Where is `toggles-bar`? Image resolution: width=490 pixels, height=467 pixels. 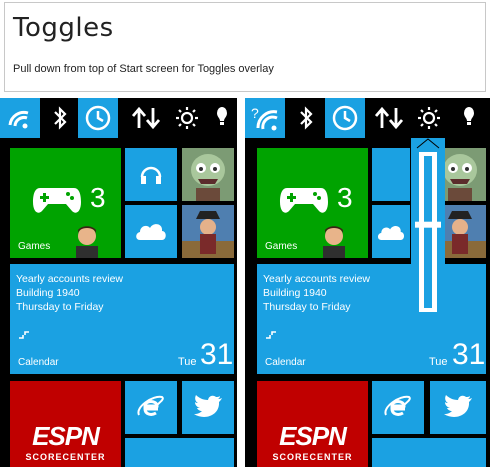 toggles-bar is located at coordinates (118, 118).